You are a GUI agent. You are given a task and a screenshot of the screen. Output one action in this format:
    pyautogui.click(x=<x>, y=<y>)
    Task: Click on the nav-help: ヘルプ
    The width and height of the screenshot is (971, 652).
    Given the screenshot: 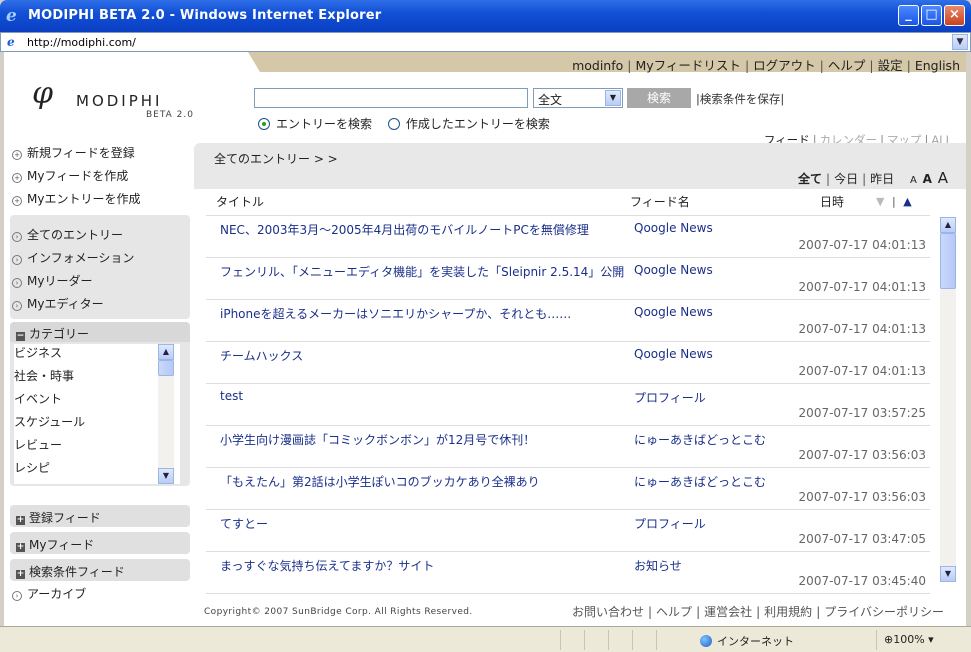 What is the action you would take?
    pyautogui.click(x=847, y=65)
    